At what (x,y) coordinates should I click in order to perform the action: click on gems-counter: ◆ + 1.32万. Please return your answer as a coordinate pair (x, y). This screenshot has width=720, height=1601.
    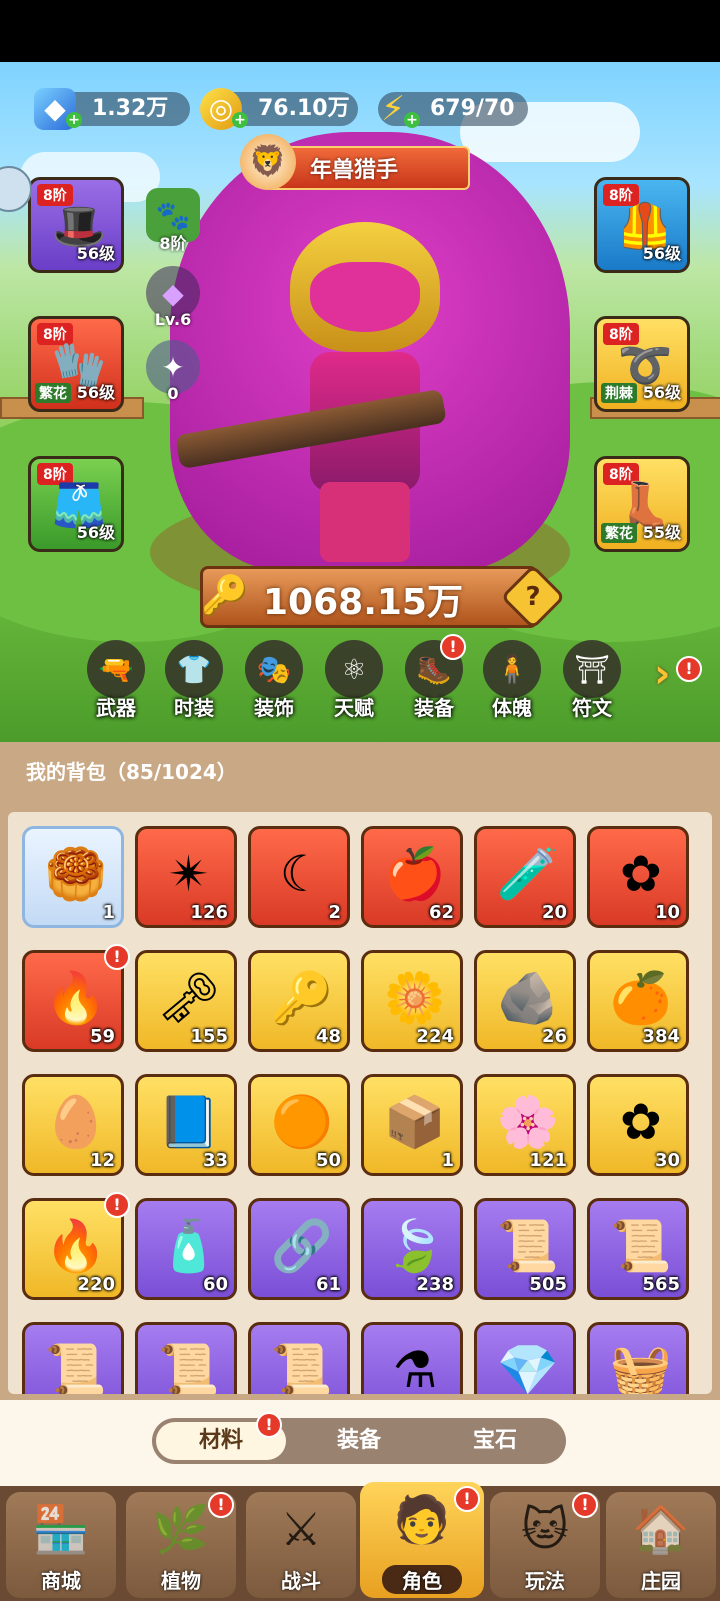
    Looking at the image, I should click on (112, 109).